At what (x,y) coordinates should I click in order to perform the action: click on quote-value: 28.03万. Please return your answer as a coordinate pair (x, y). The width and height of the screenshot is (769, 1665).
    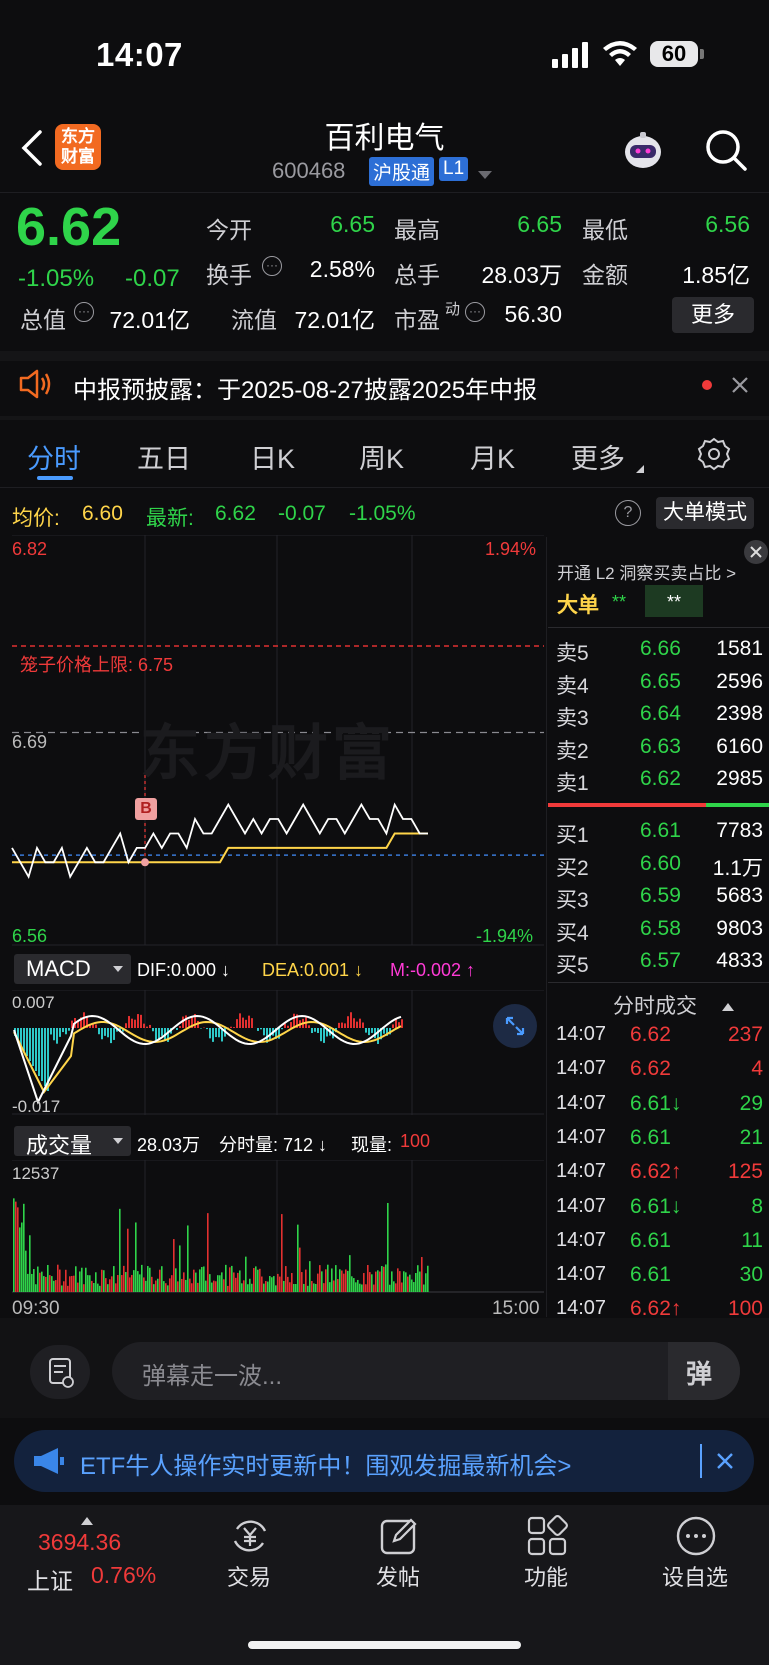
    Looking at the image, I should click on (521, 275).